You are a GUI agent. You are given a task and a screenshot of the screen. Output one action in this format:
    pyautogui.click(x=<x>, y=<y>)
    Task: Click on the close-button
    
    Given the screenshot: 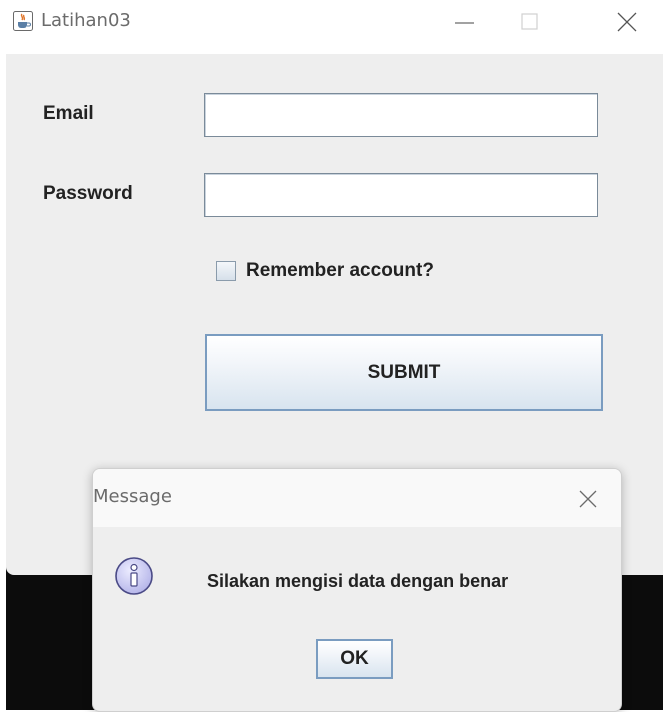 What is the action you would take?
    pyautogui.click(x=626, y=23)
    